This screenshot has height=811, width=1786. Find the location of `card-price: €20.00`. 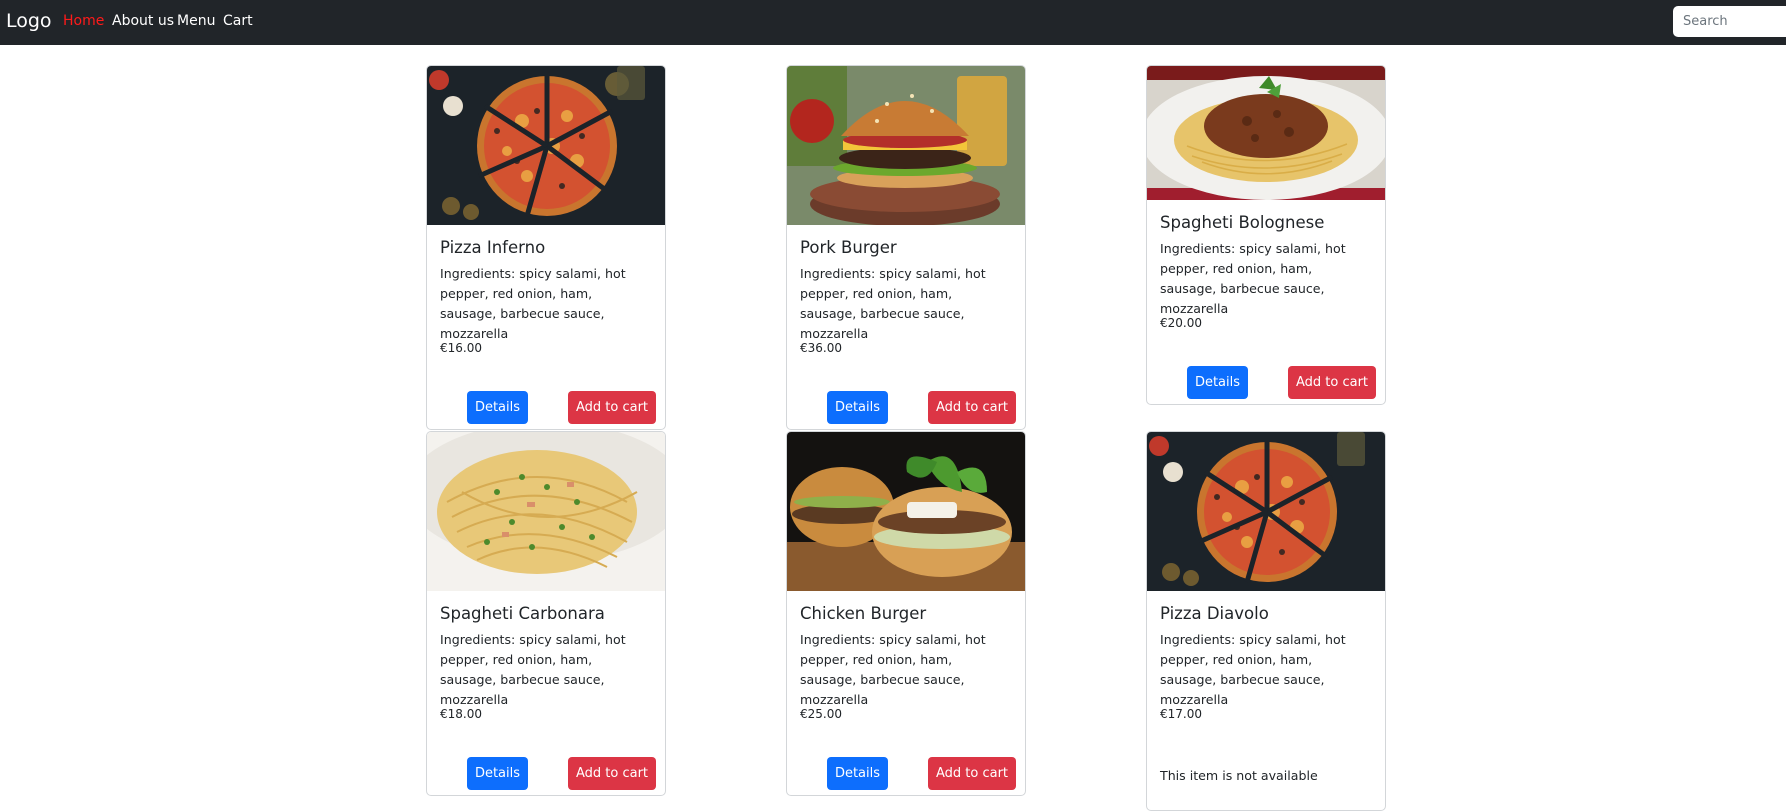

card-price: €20.00 is located at coordinates (1181, 323).